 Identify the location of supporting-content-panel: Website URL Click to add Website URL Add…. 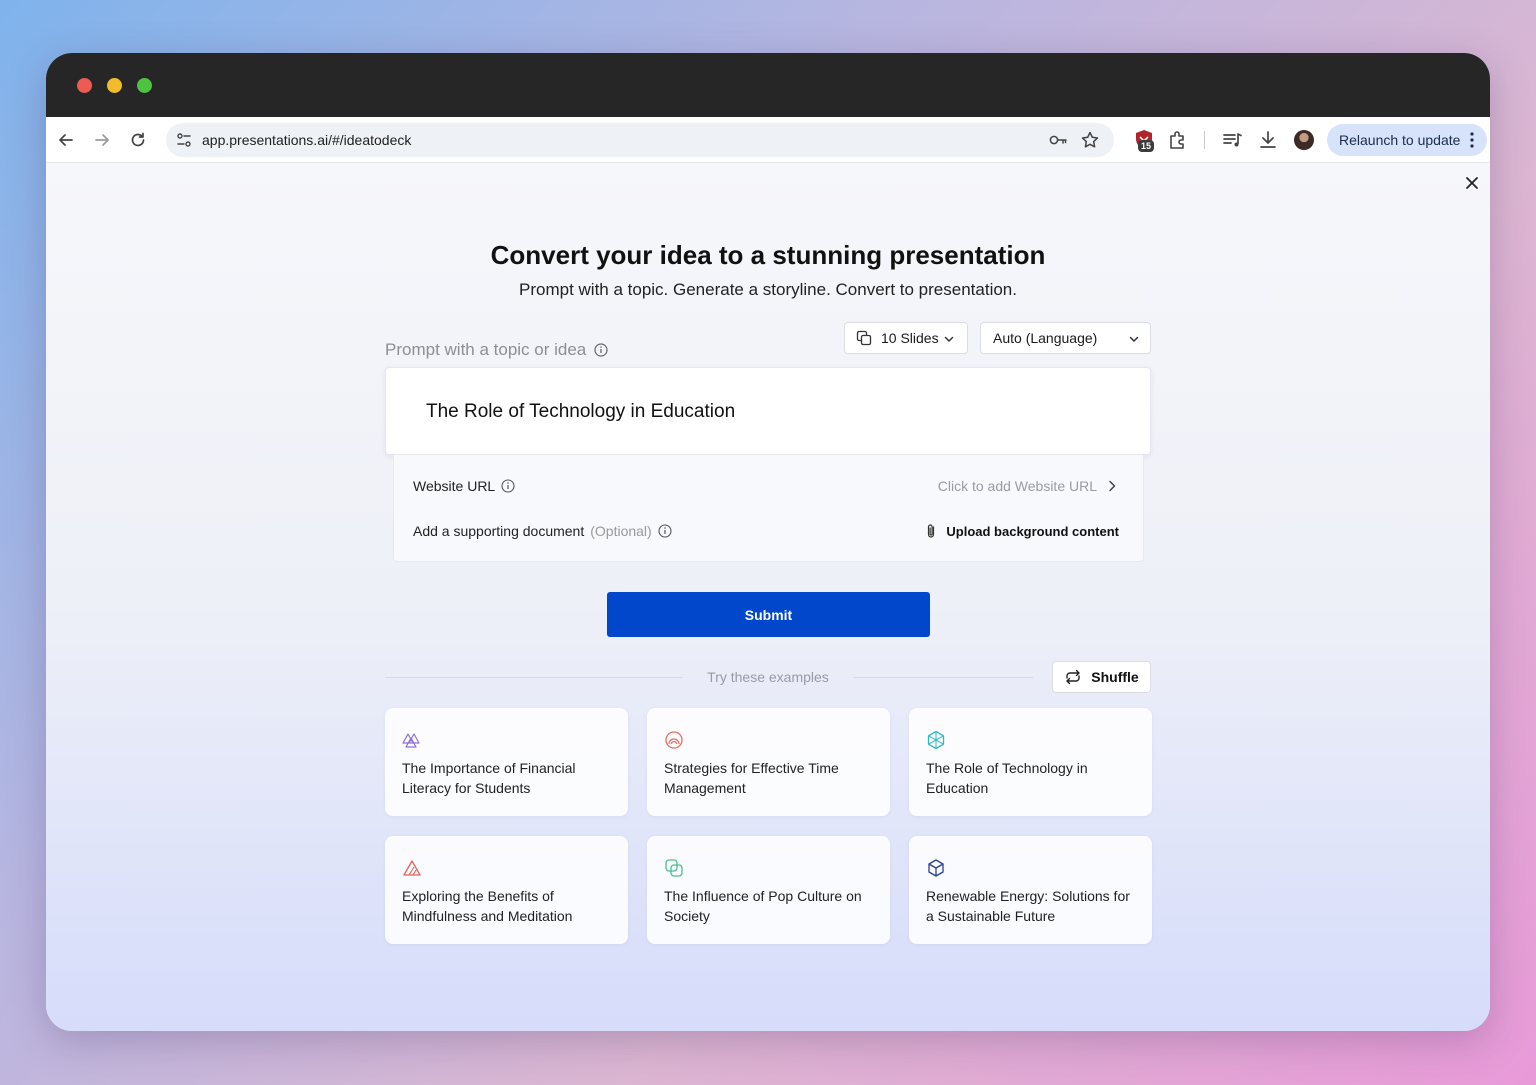
(768, 508).